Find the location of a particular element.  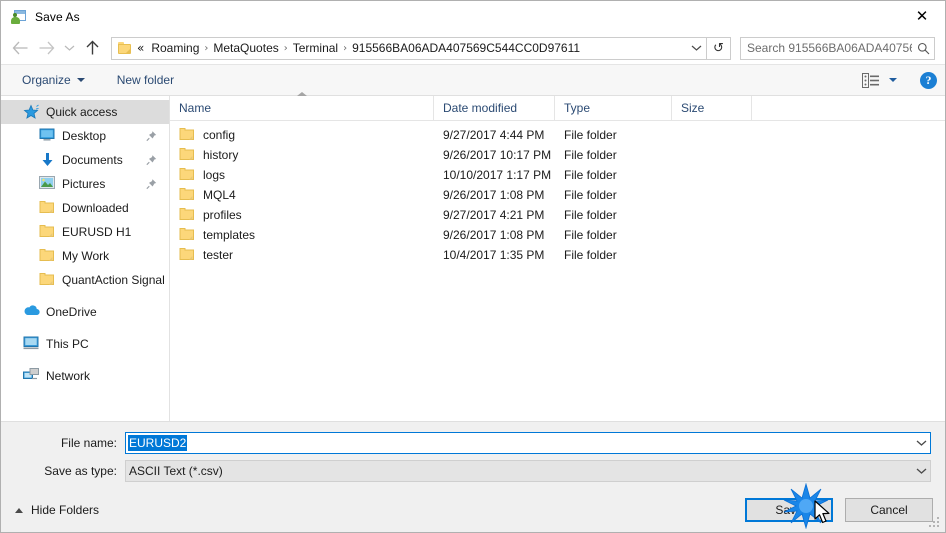

sidebar-item-onedrive: OneDrive is located at coordinates (85, 312).